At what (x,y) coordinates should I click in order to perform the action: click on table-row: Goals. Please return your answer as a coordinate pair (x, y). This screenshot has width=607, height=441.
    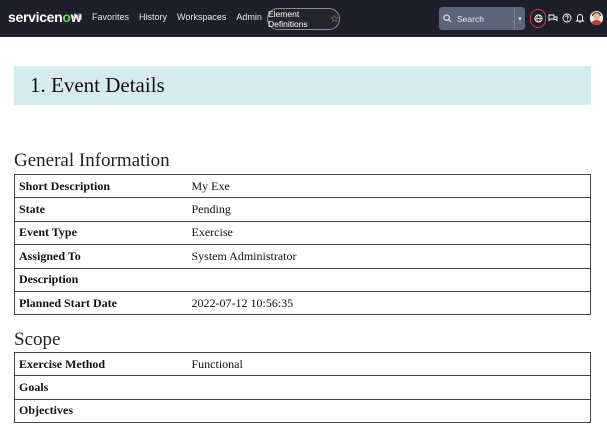
    Looking at the image, I should click on (302, 387).